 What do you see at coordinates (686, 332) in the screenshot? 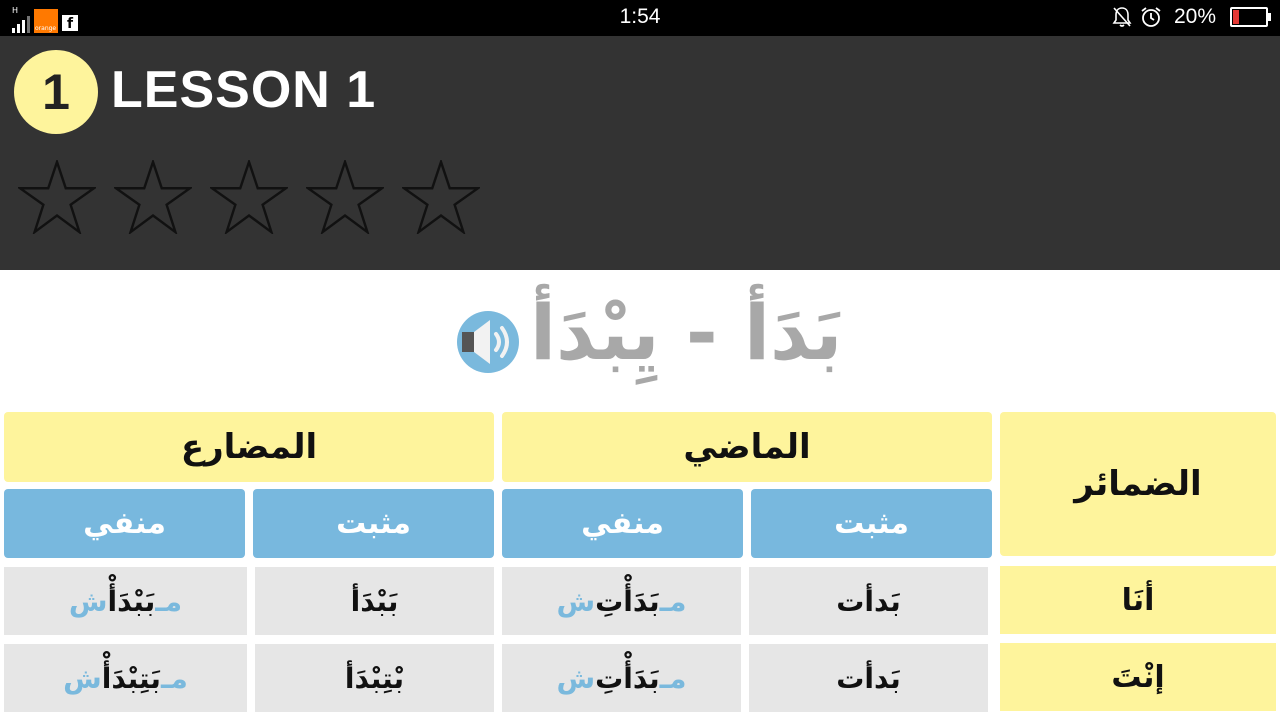
I see `verb-text: بَدَأ - يِبْدَأ` at bounding box center [686, 332].